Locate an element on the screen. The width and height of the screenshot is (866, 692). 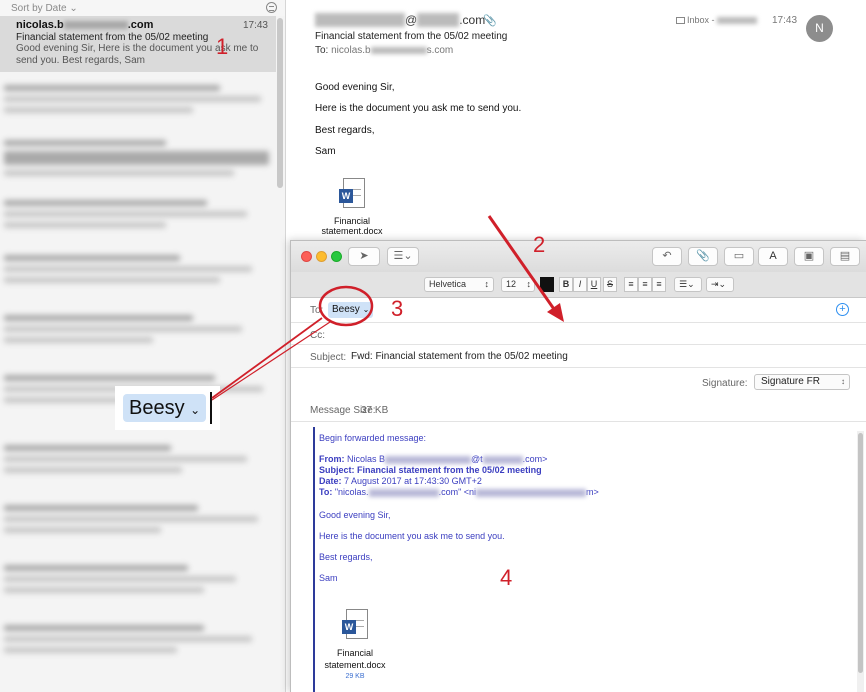
font-size-select: 12 ↕ is located at coordinates (518, 284).